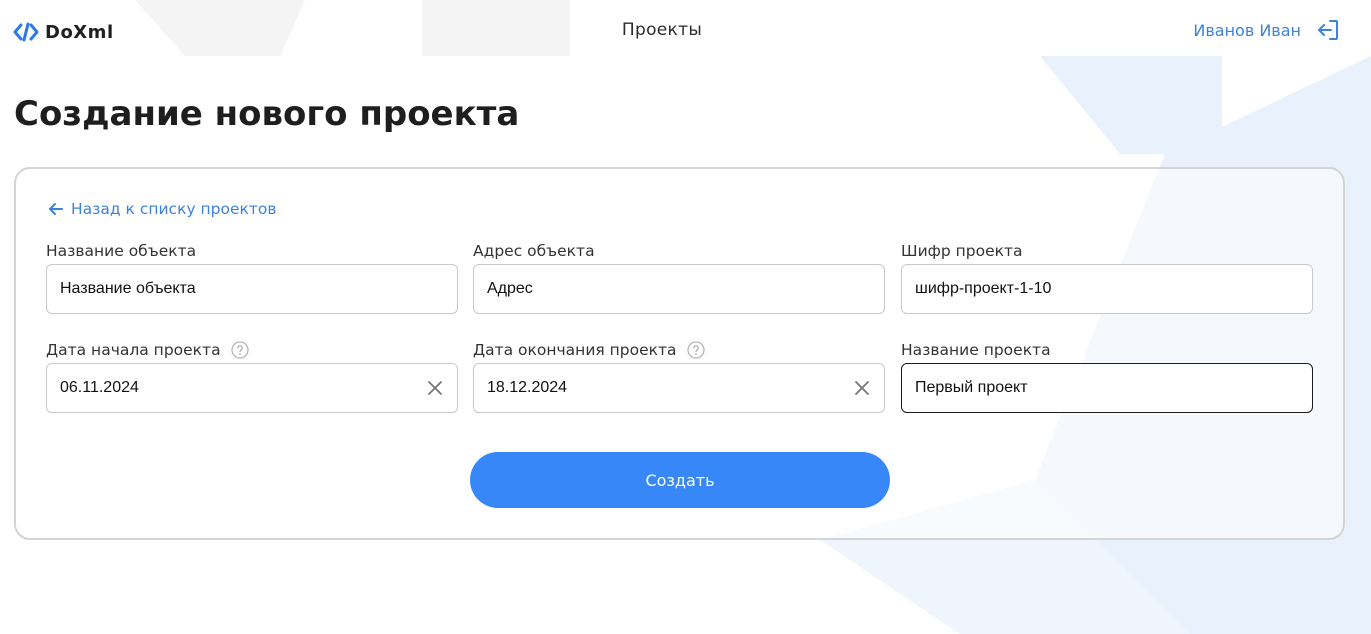 The height and width of the screenshot is (634, 1371). I want to click on input-value: 06.11.2024, so click(99, 387).